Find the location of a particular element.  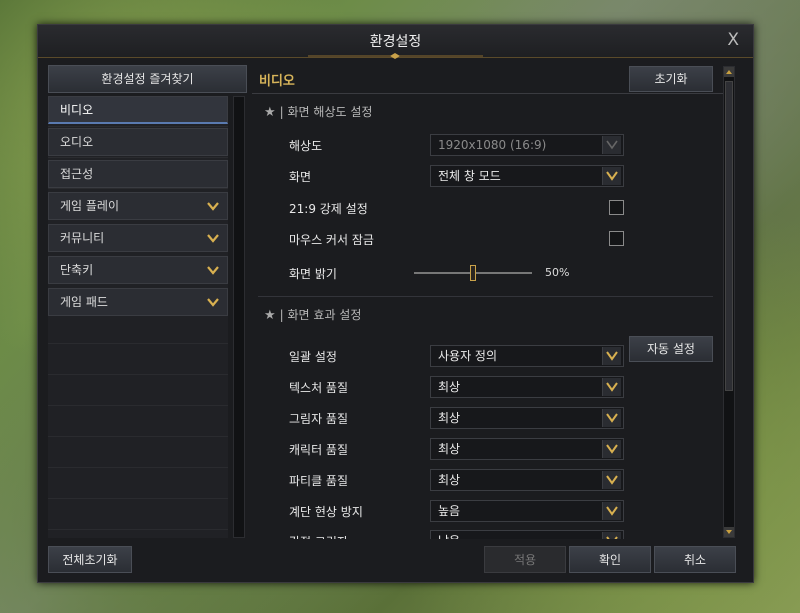

effect-row-label: 텍스처 품질 is located at coordinates (319, 388).